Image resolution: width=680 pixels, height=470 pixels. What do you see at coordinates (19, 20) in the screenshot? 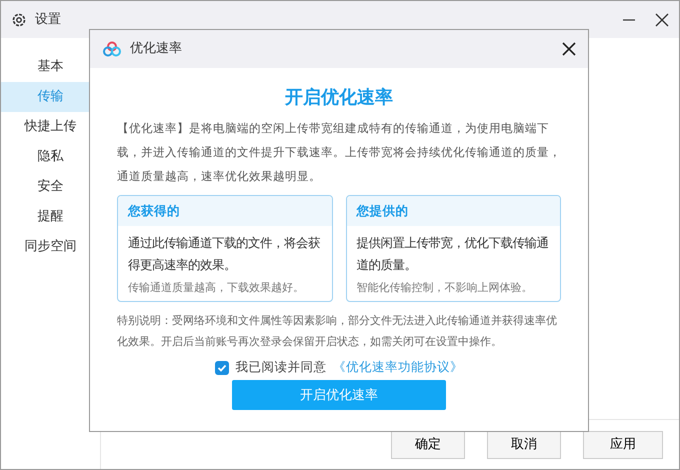
I see `settings-icon` at bounding box center [19, 20].